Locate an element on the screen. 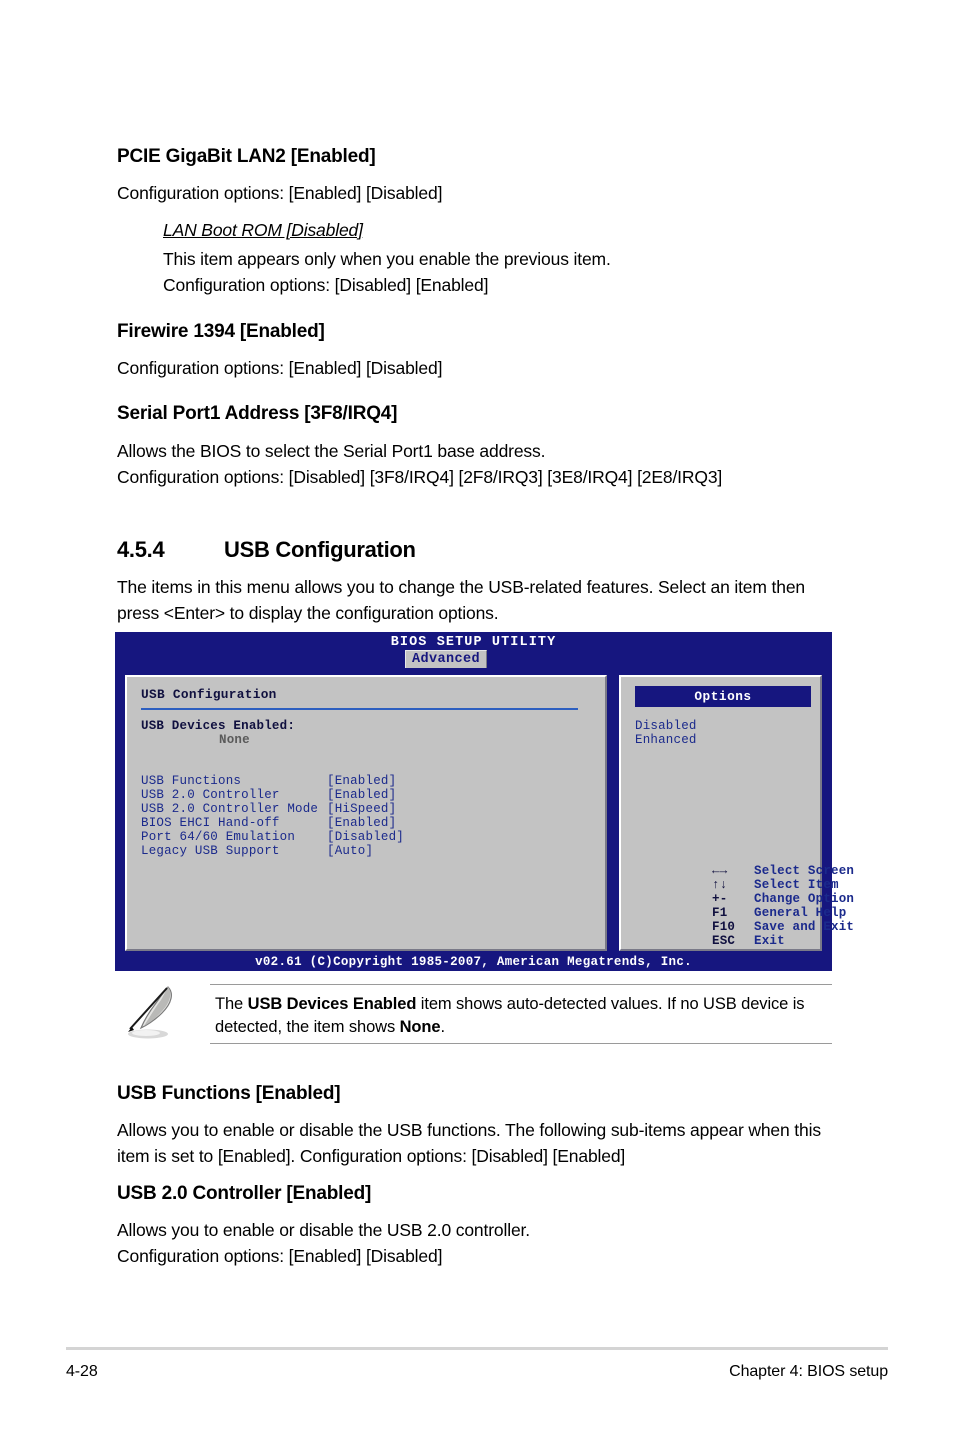 This screenshot has width=954, height=1438. heading-firewire-1394: Firewire 1394 [Enabled] is located at coordinates (221, 331).